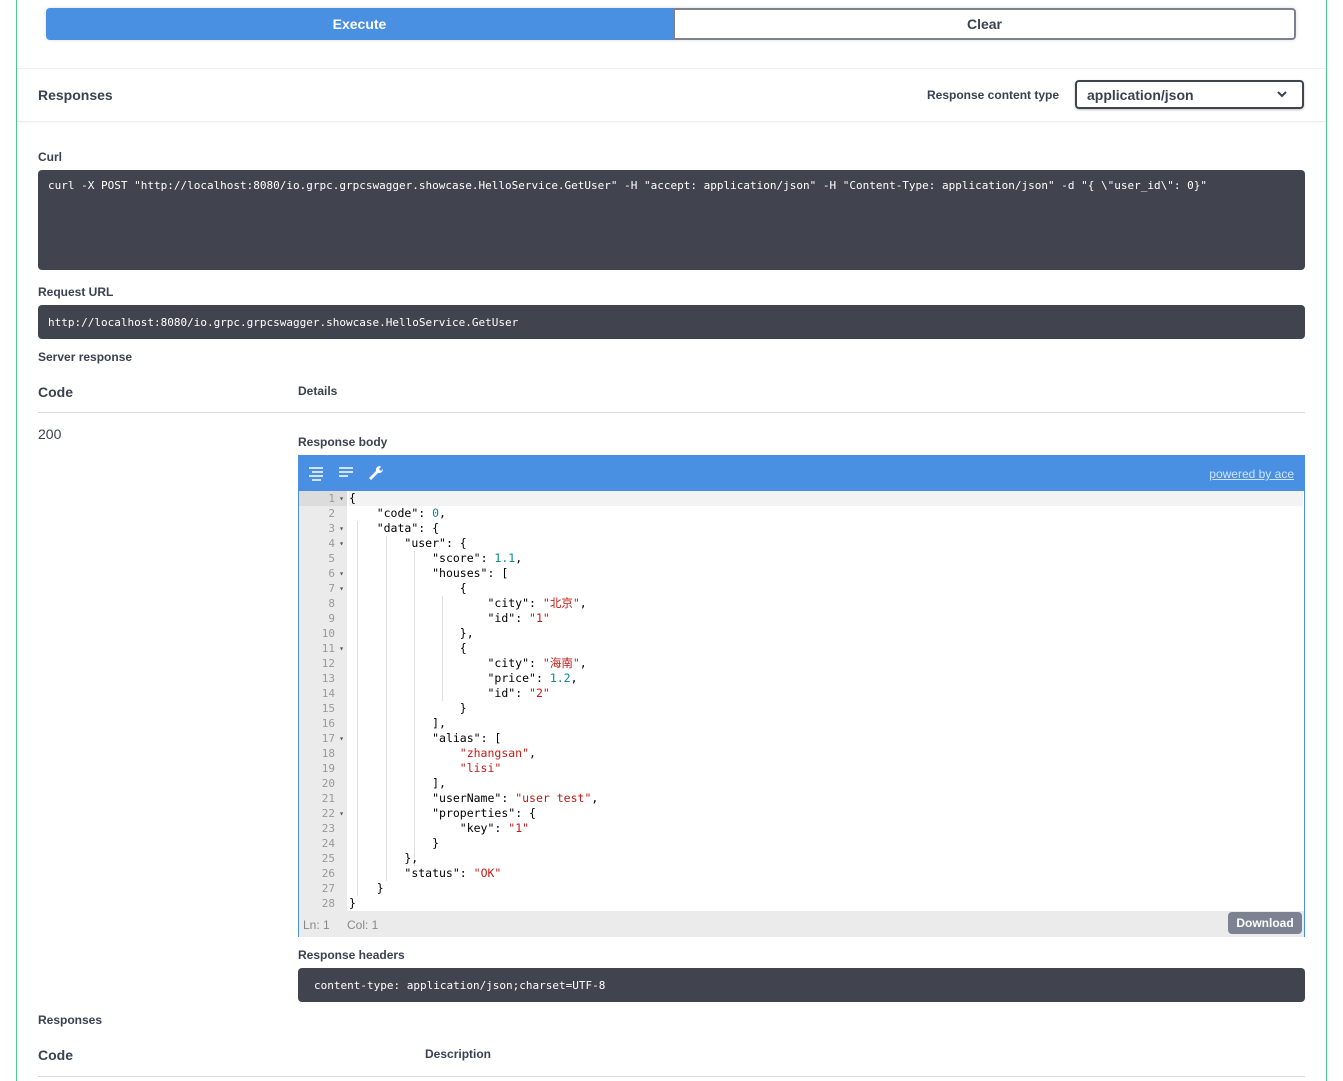 The image size is (1343, 1081). Describe the element at coordinates (453, 873) in the screenshot. I see `code-line: "status": "OK"` at that location.